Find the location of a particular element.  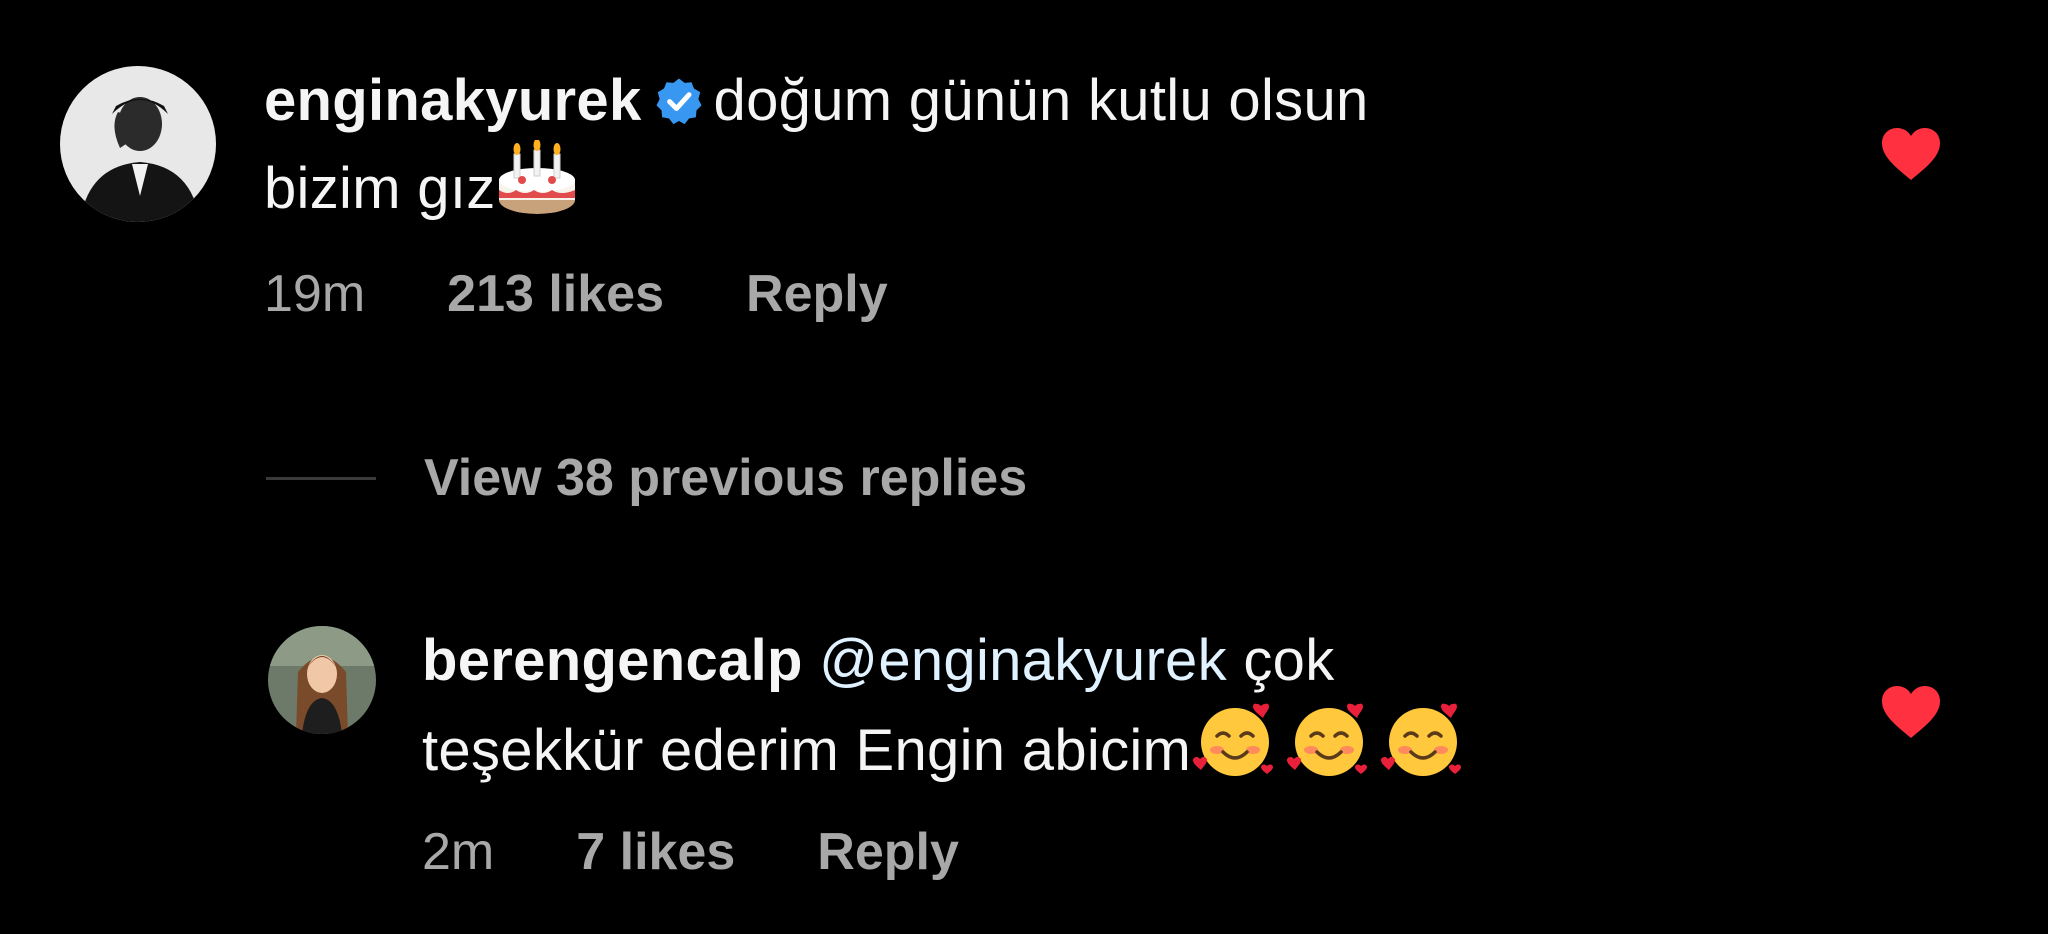

comment-body-line2: bizim gız is located at coordinates (380, 188).